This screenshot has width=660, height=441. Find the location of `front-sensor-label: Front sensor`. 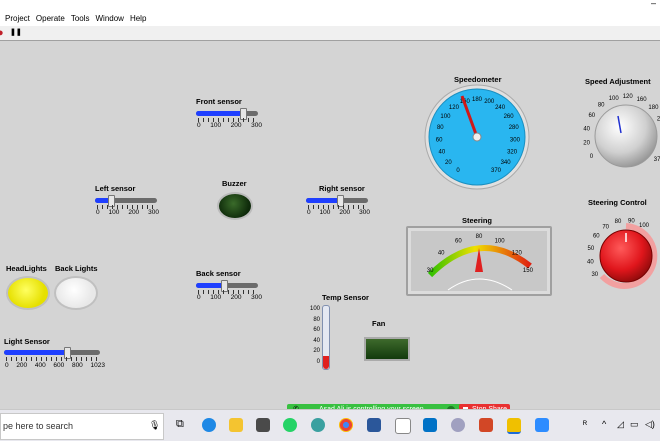

front-sensor-label: Front sensor is located at coordinates (219, 101).